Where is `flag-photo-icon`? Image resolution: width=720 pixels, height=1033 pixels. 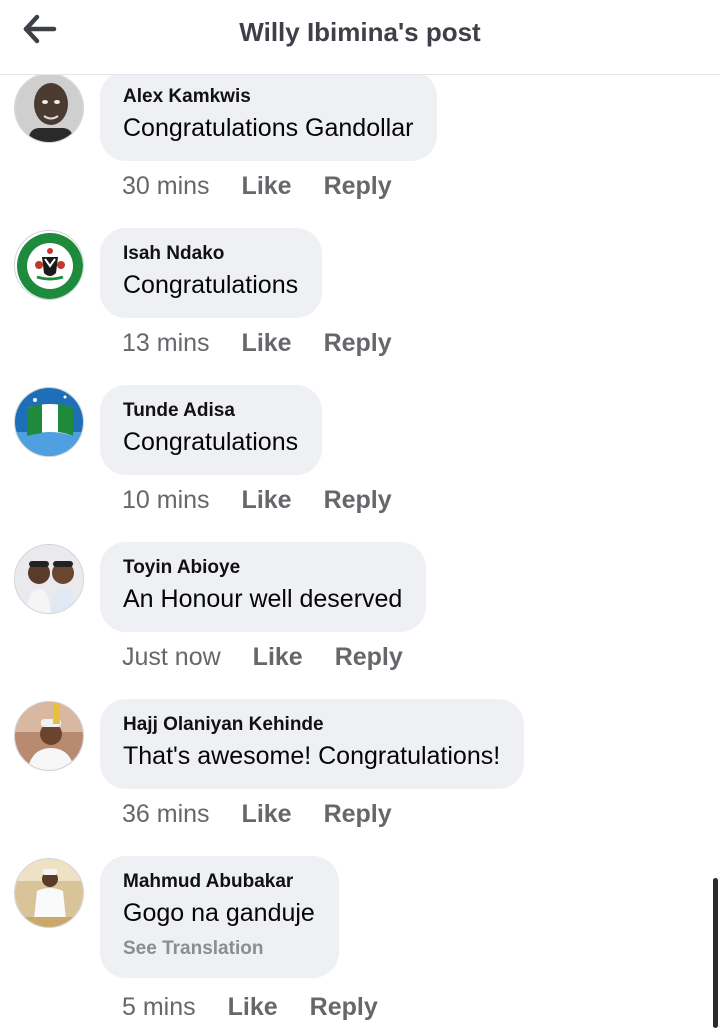 flag-photo-icon is located at coordinates (49, 422).